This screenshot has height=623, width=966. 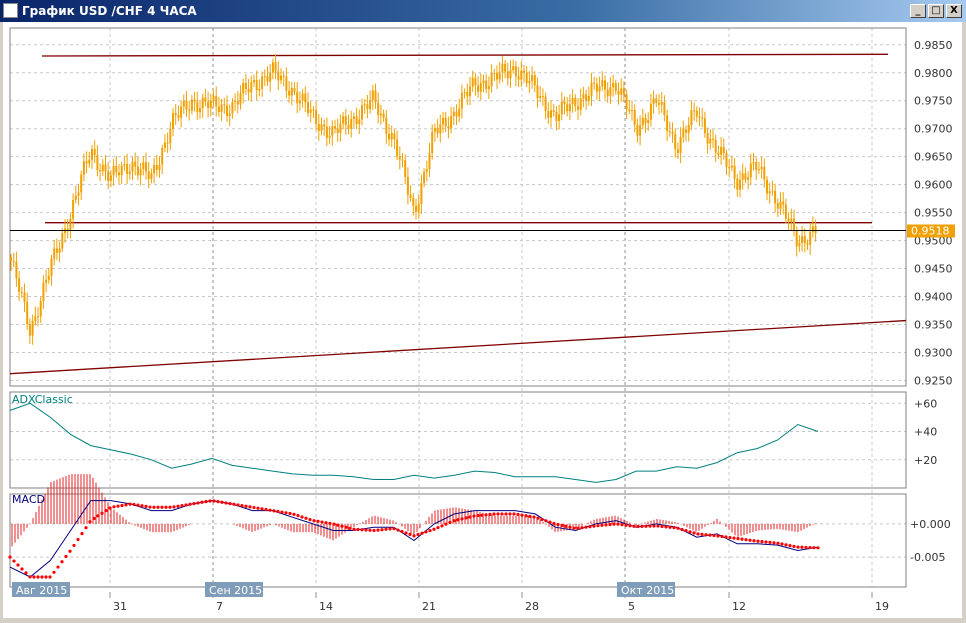 I want to click on adx-title: ADXClassic, so click(x=42, y=399).